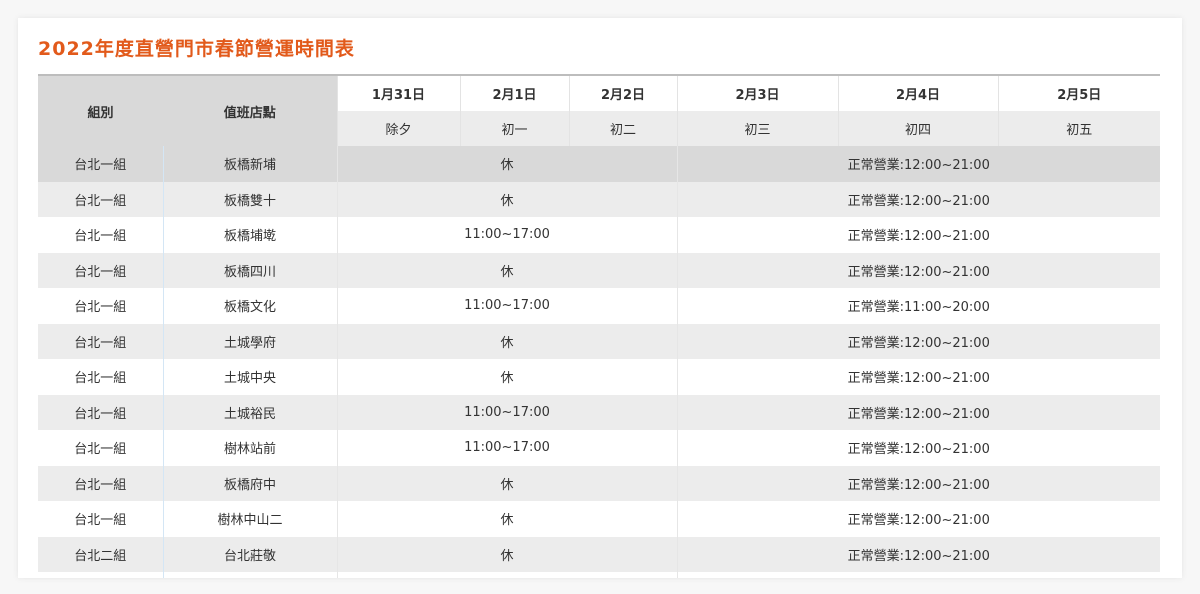 The height and width of the screenshot is (594, 1200). I want to click on store-cell: 板橋新埔, so click(250, 164).